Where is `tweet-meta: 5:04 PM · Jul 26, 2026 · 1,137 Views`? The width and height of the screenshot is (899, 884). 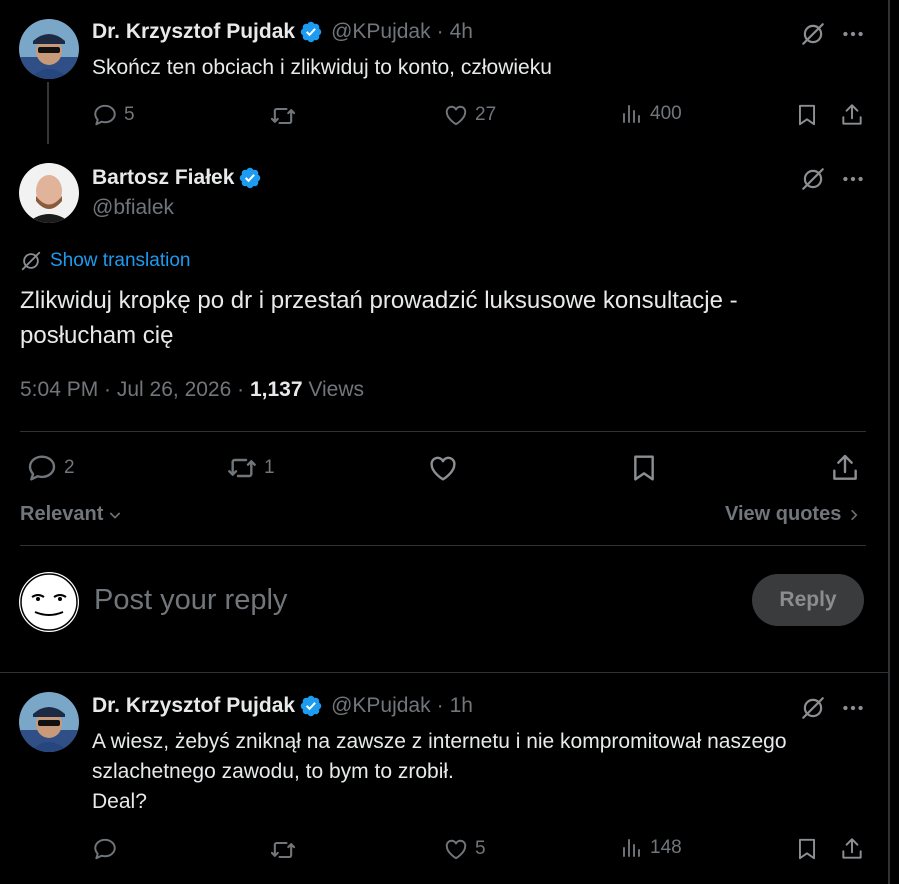 tweet-meta: 5:04 PM · Jul 26, 2026 · 1,137 Views is located at coordinates (192, 390).